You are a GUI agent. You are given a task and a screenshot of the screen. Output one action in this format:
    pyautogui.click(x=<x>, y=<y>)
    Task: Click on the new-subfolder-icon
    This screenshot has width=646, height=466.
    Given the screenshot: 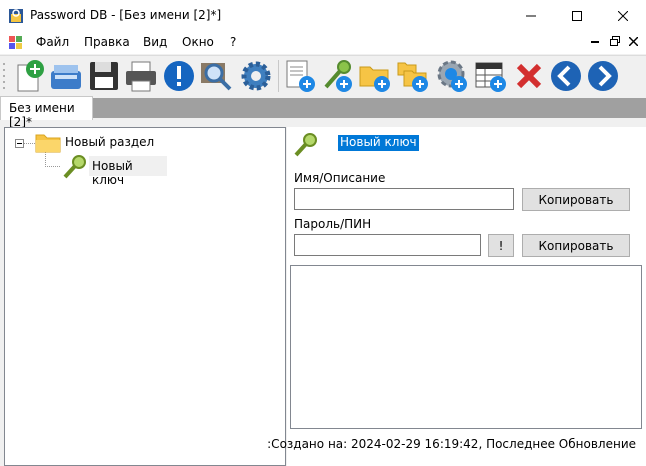 What is the action you would take?
    pyautogui.click(x=413, y=76)
    